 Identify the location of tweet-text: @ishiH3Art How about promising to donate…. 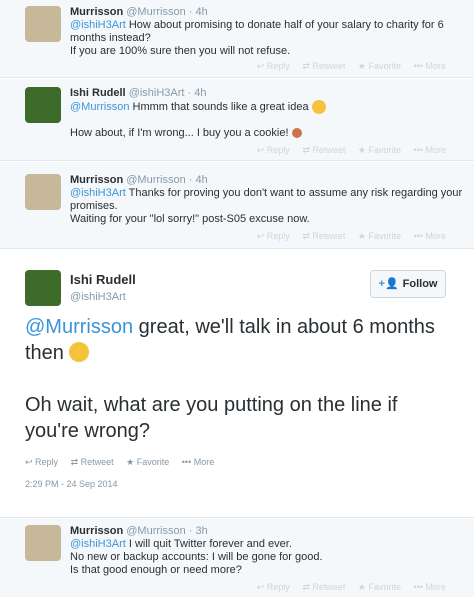
(257, 38).